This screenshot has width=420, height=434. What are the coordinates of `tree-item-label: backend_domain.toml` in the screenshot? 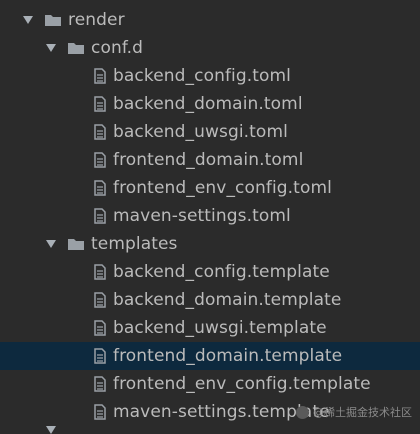 It's located at (208, 104).